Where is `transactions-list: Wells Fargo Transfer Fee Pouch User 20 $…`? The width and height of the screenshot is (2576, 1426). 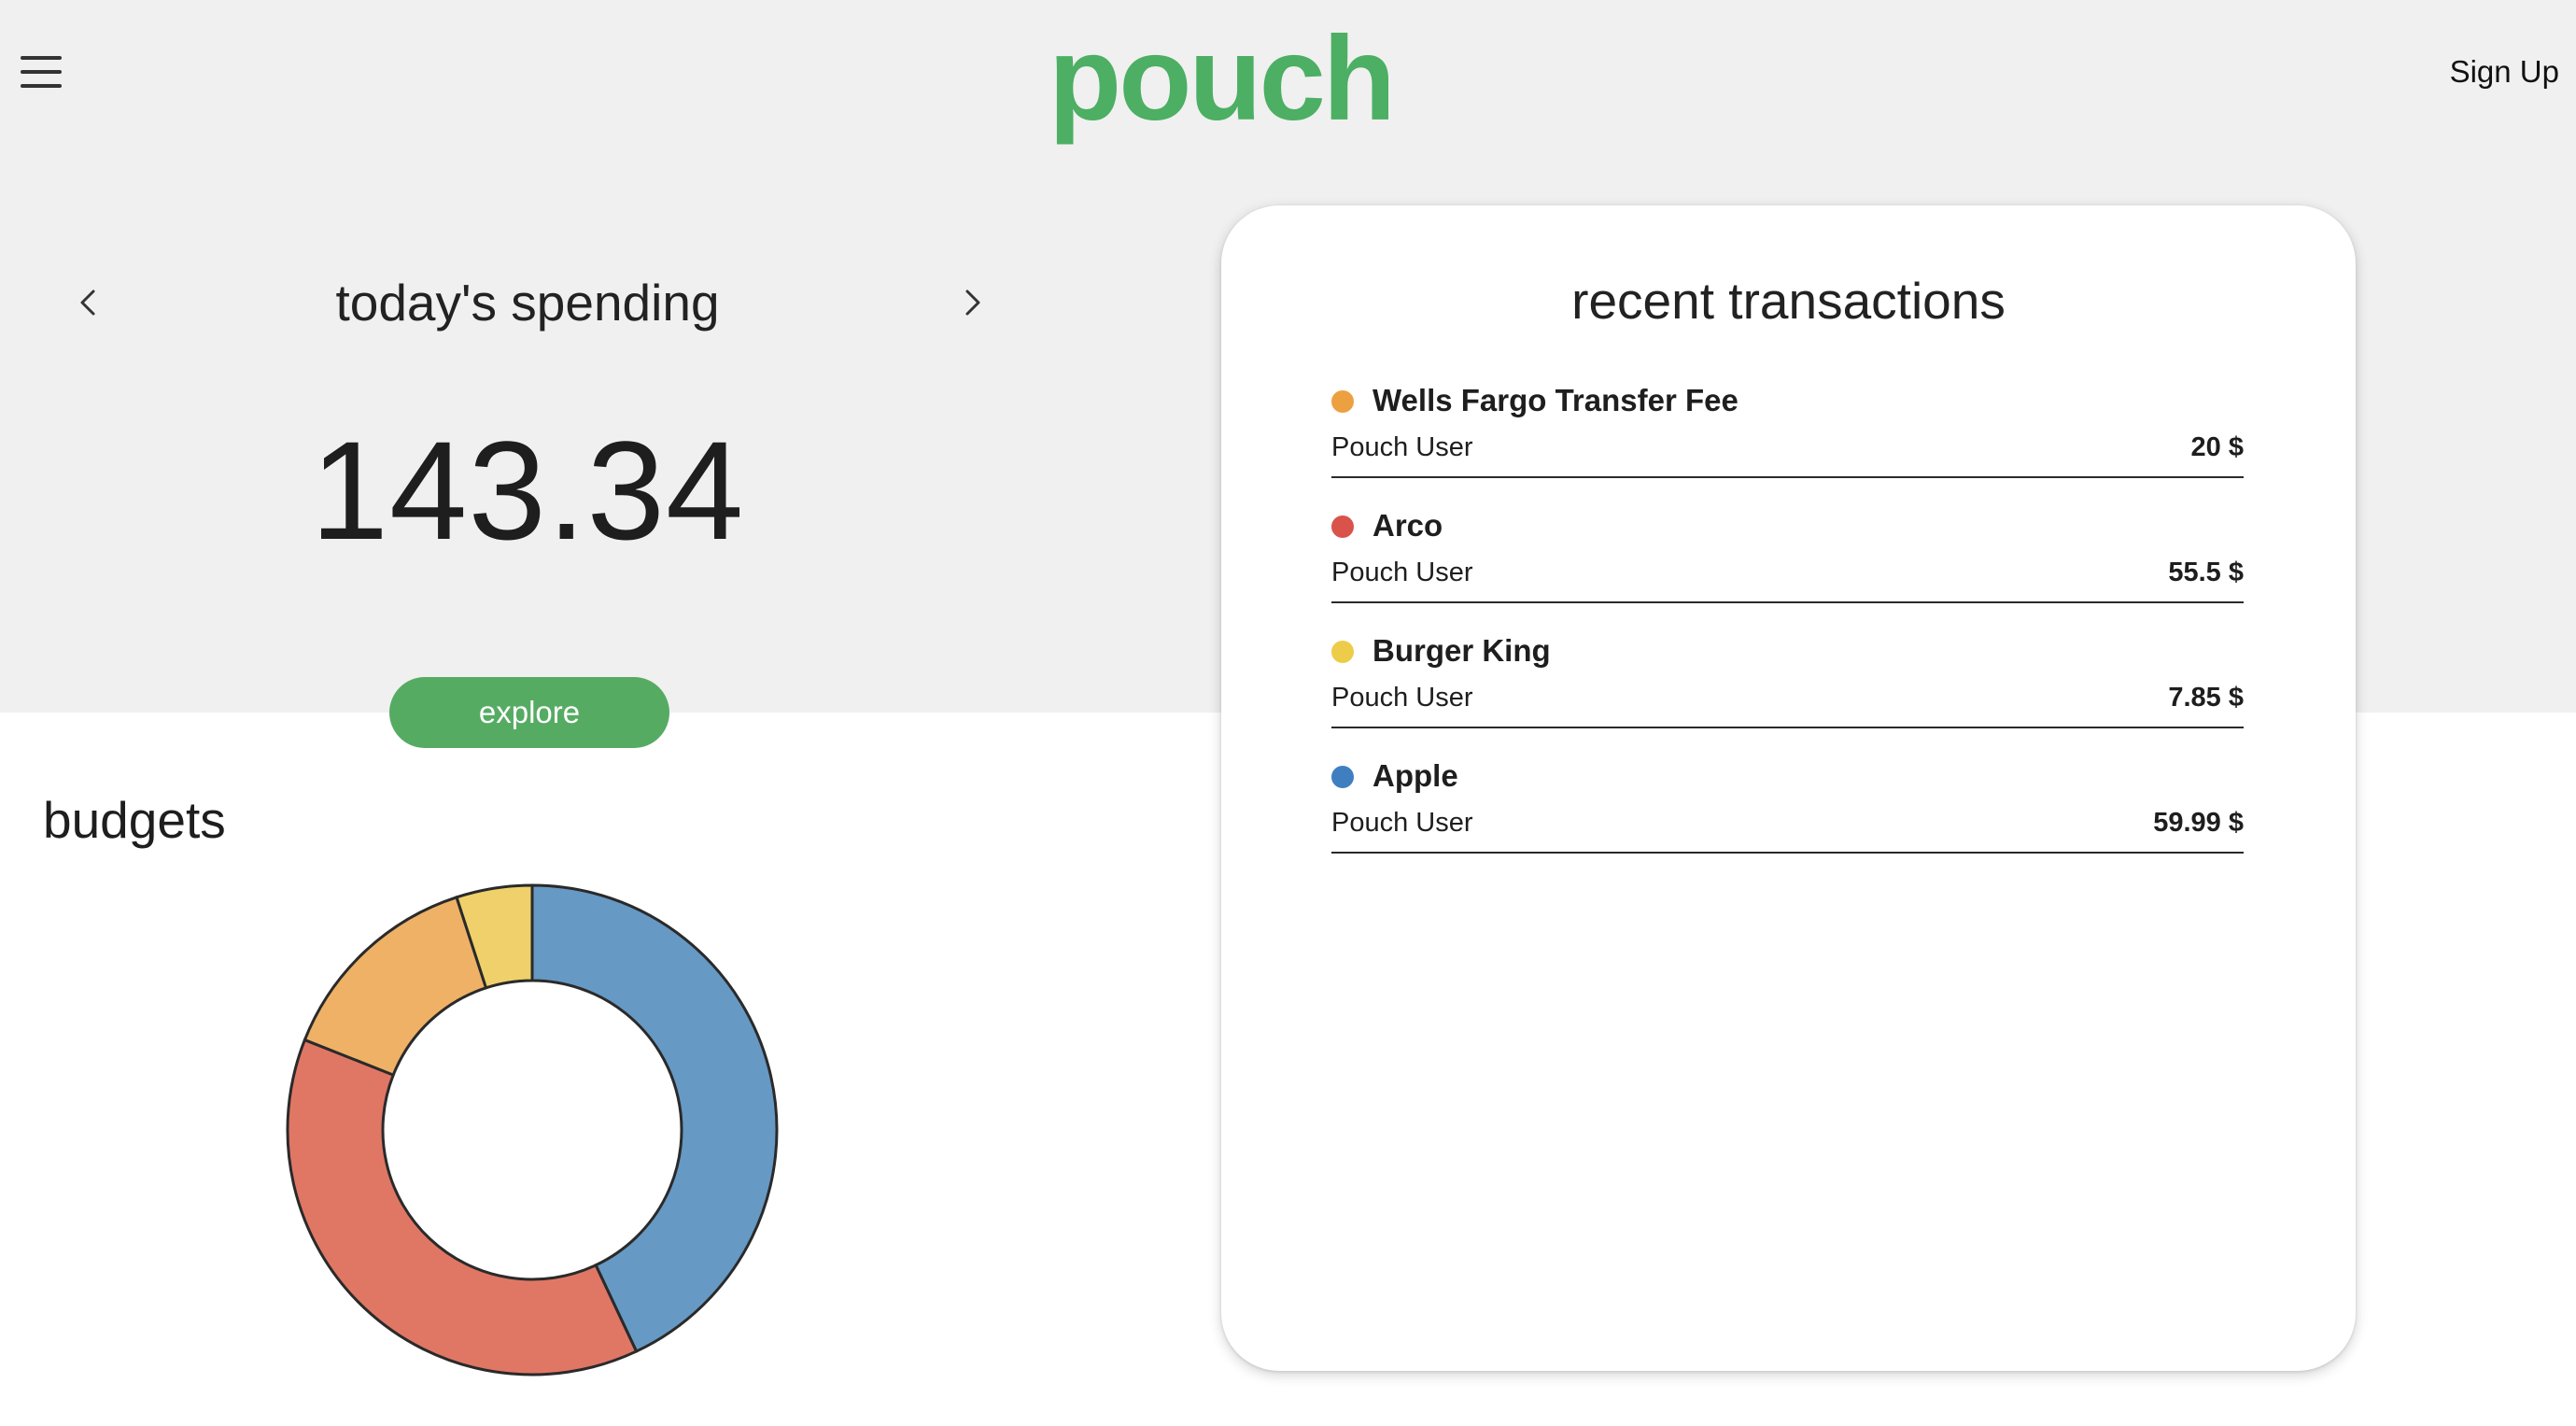 transactions-list: Wells Fargo Transfer Fee Pouch User 20 $… is located at coordinates (1788, 628).